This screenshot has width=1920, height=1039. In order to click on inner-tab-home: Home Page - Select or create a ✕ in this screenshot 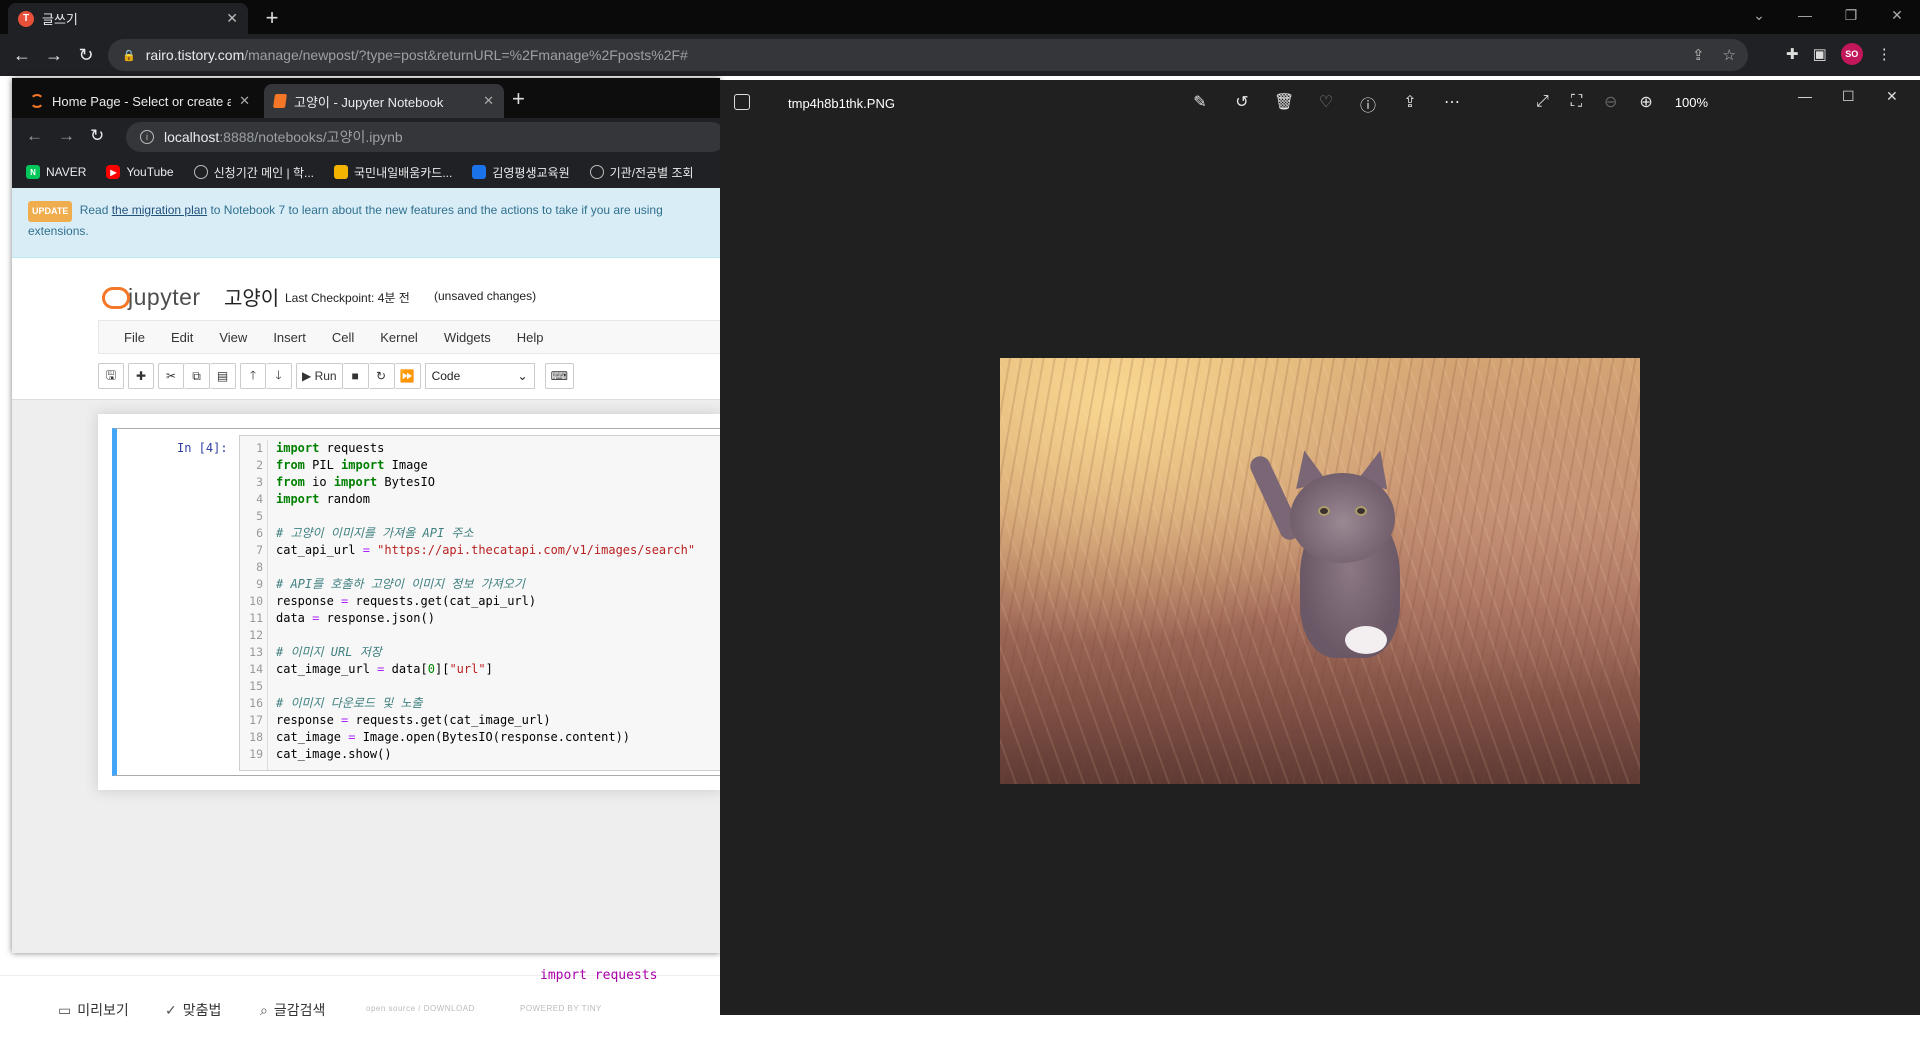, I will do `click(140, 101)`.